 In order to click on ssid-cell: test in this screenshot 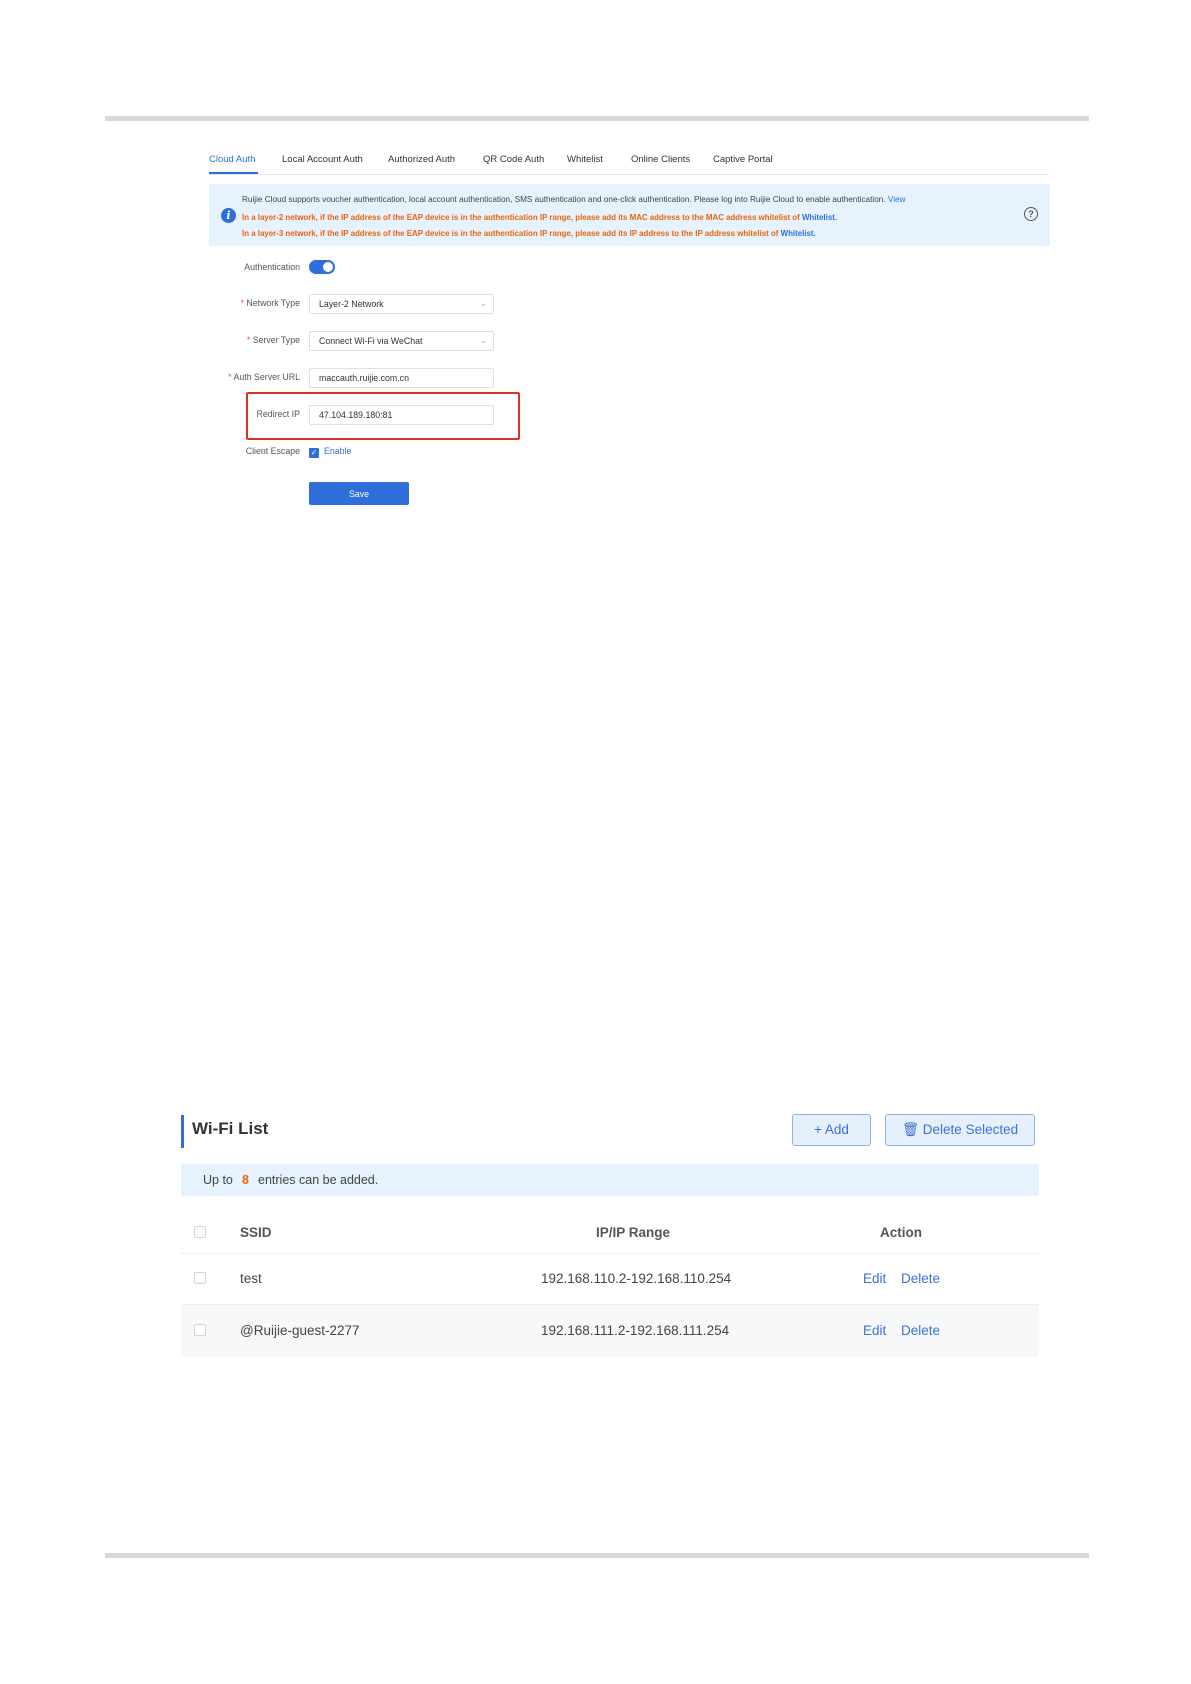, I will do `click(251, 1278)`.